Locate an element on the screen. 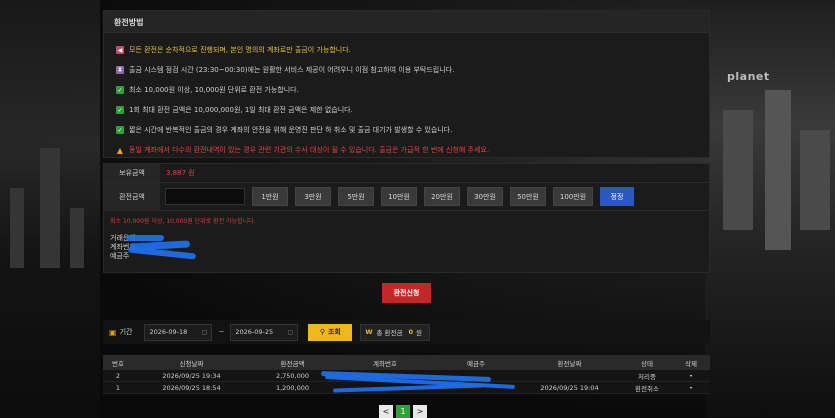  redaction-mark is located at coordinates (145, 238).